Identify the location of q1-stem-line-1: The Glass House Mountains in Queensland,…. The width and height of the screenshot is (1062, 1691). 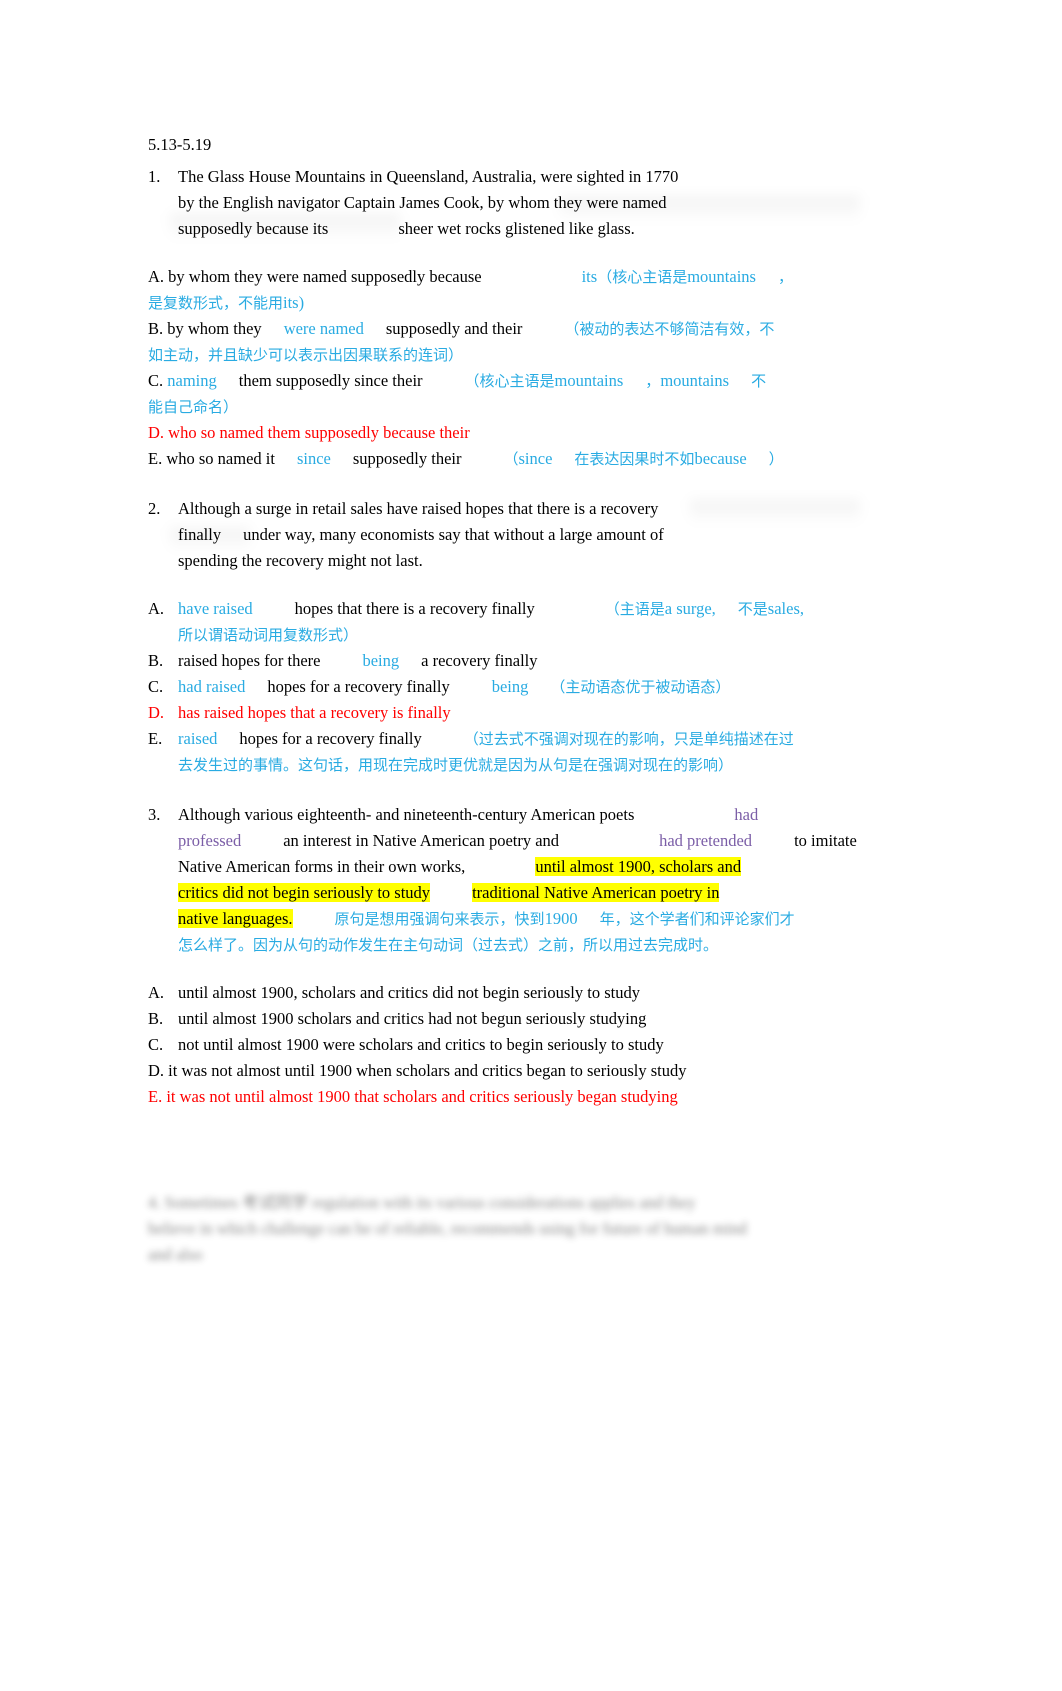
(428, 176).